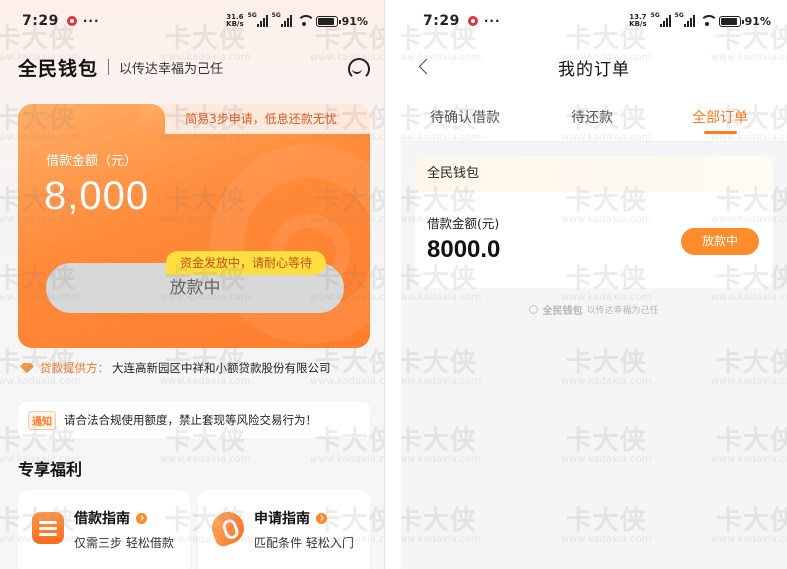  Describe the element at coordinates (192, 21) in the screenshot. I see `status-bar: 7:29 ··· 31.6 KB/s 5G 5G 91%` at that location.